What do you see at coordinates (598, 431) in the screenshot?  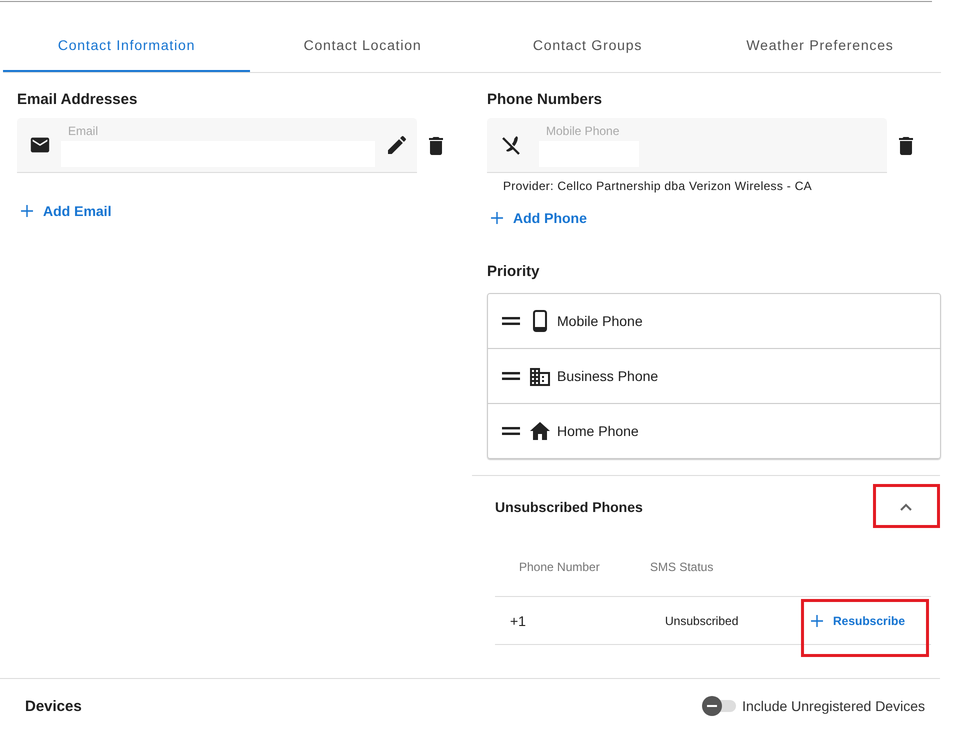 I see `list-item-label: Home Phone` at bounding box center [598, 431].